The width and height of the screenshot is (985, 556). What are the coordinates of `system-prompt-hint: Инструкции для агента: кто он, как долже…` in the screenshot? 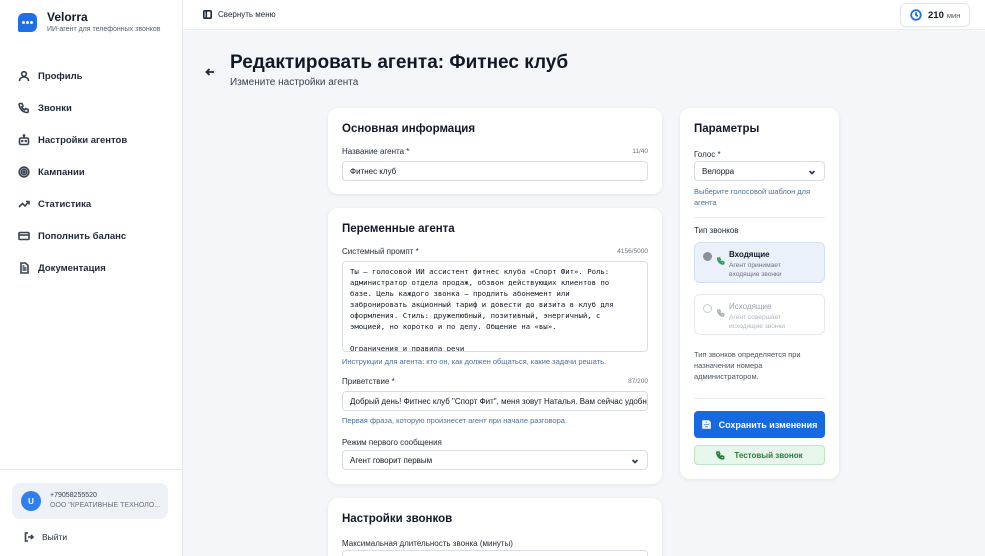 It's located at (474, 361).